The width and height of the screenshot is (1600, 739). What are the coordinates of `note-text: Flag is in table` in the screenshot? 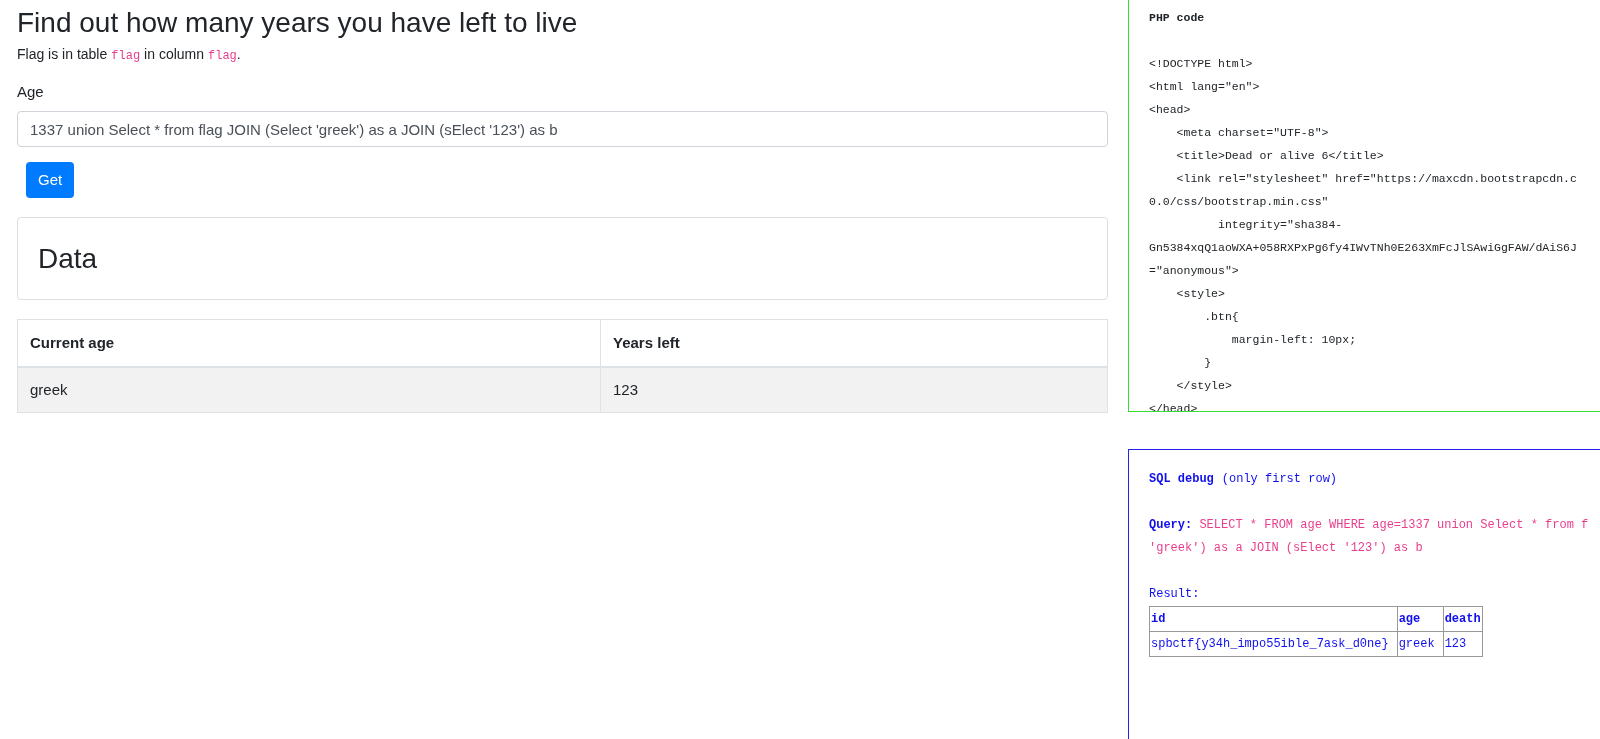 It's located at (62, 54).